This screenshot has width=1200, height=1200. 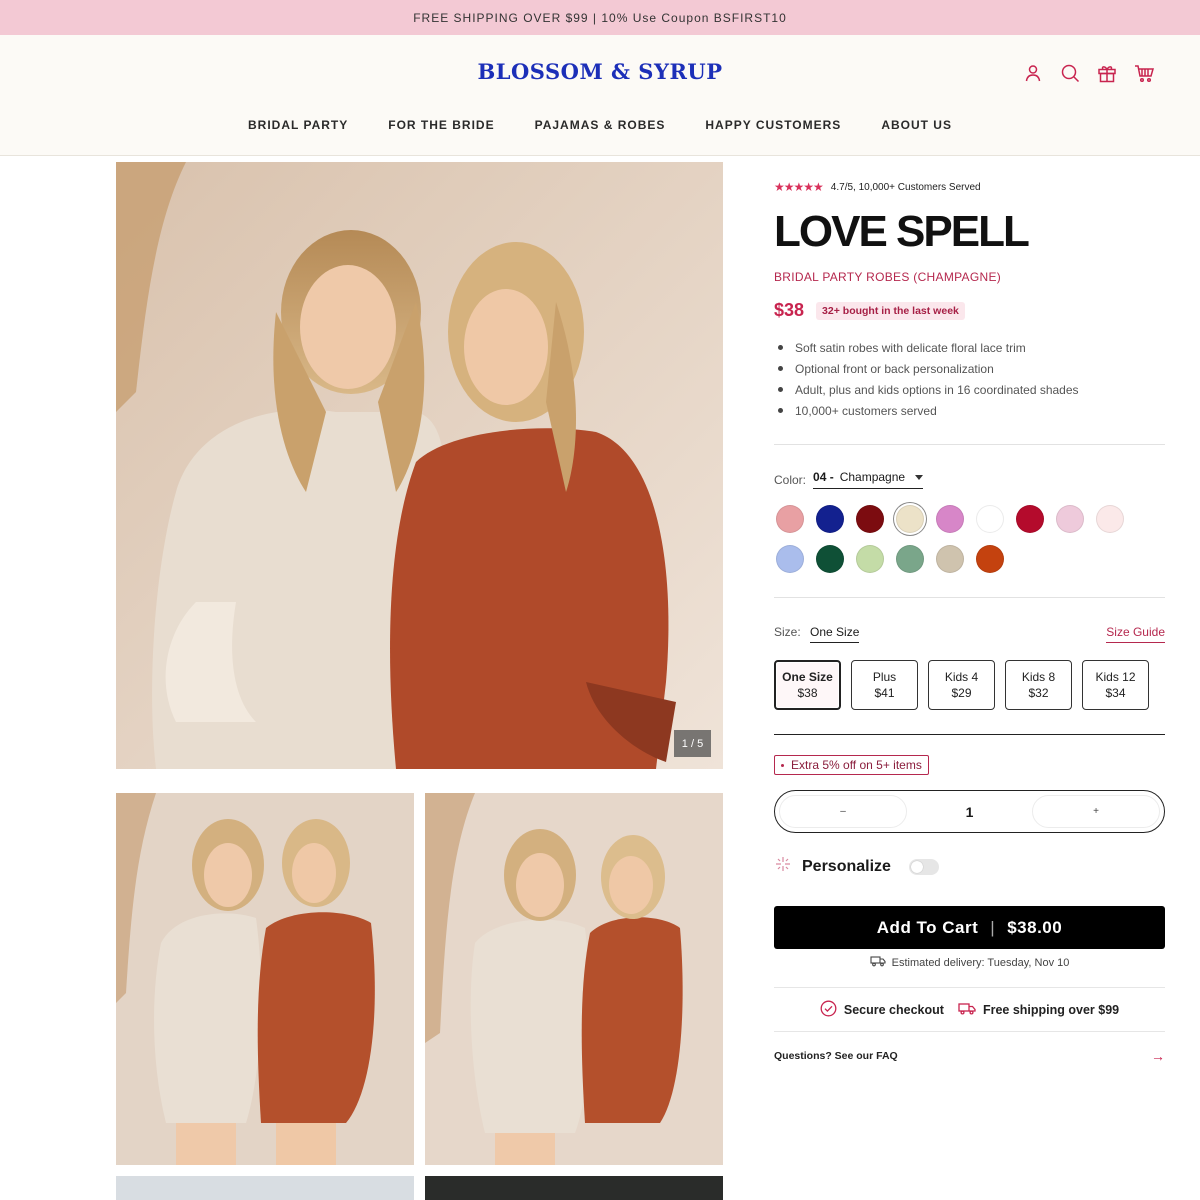 What do you see at coordinates (782, 765) in the screenshot?
I see `dot-icon` at bounding box center [782, 765].